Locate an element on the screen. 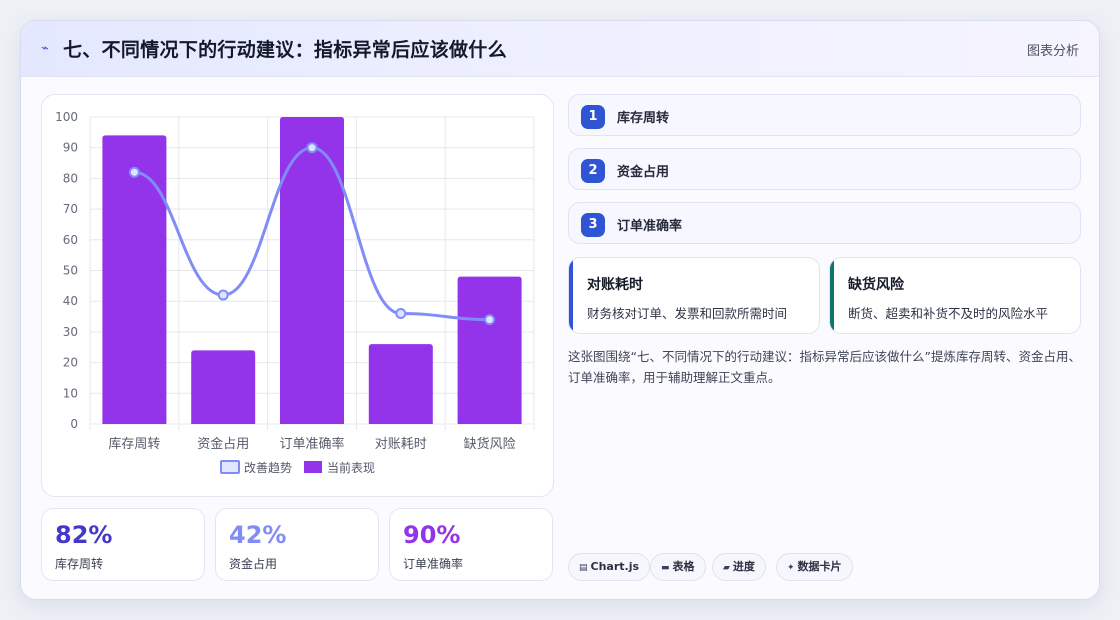  y-tick-label: 90 is located at coordinates (70, 148).